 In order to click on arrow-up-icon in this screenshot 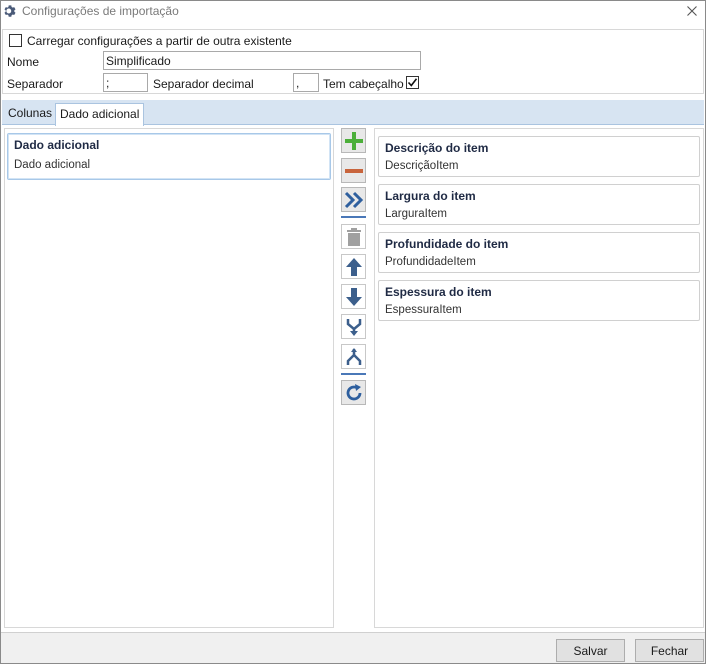, I will do `click(353, 266)`.